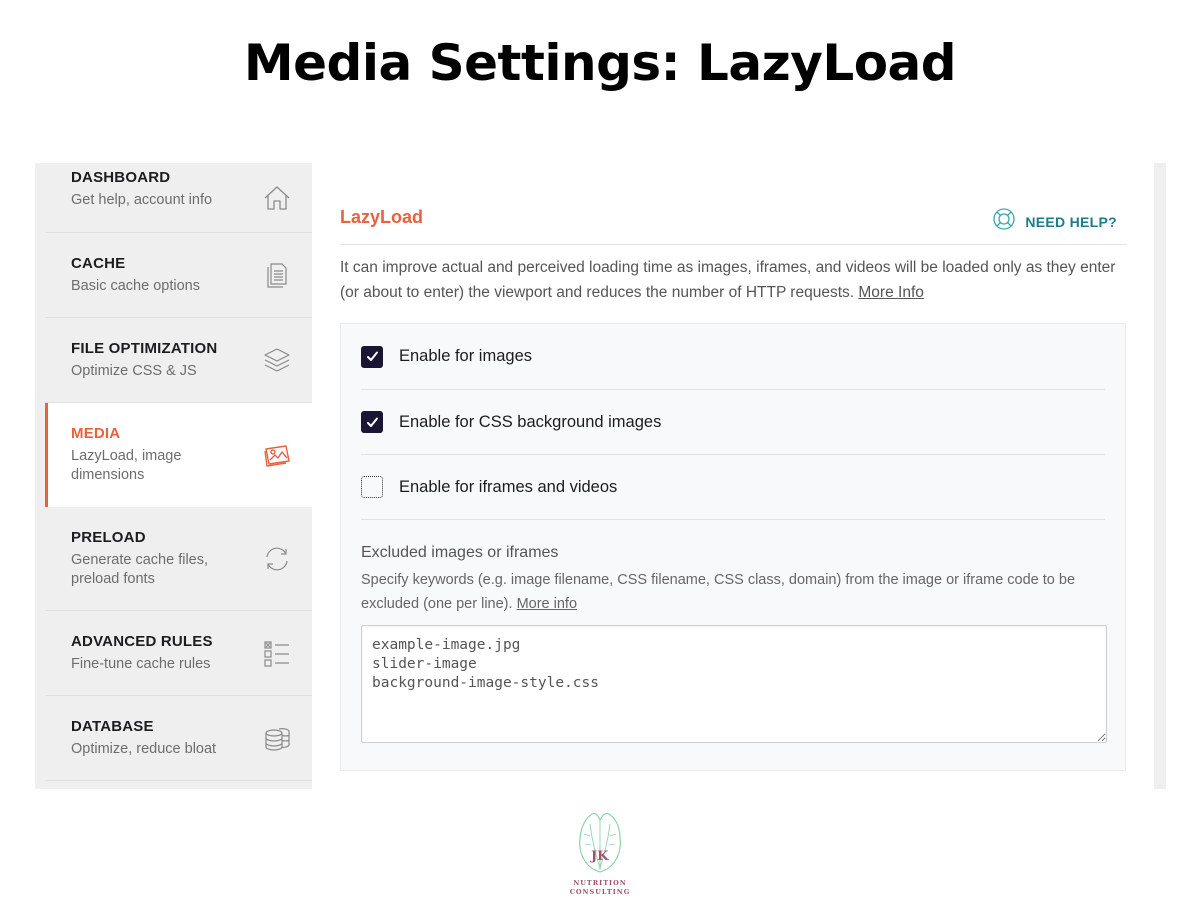 Image resolution: width=1200 pixels, height=900 pixels. I want to click on sidebar-item-cache: CACHE Basic cache options, so click(178, 275).